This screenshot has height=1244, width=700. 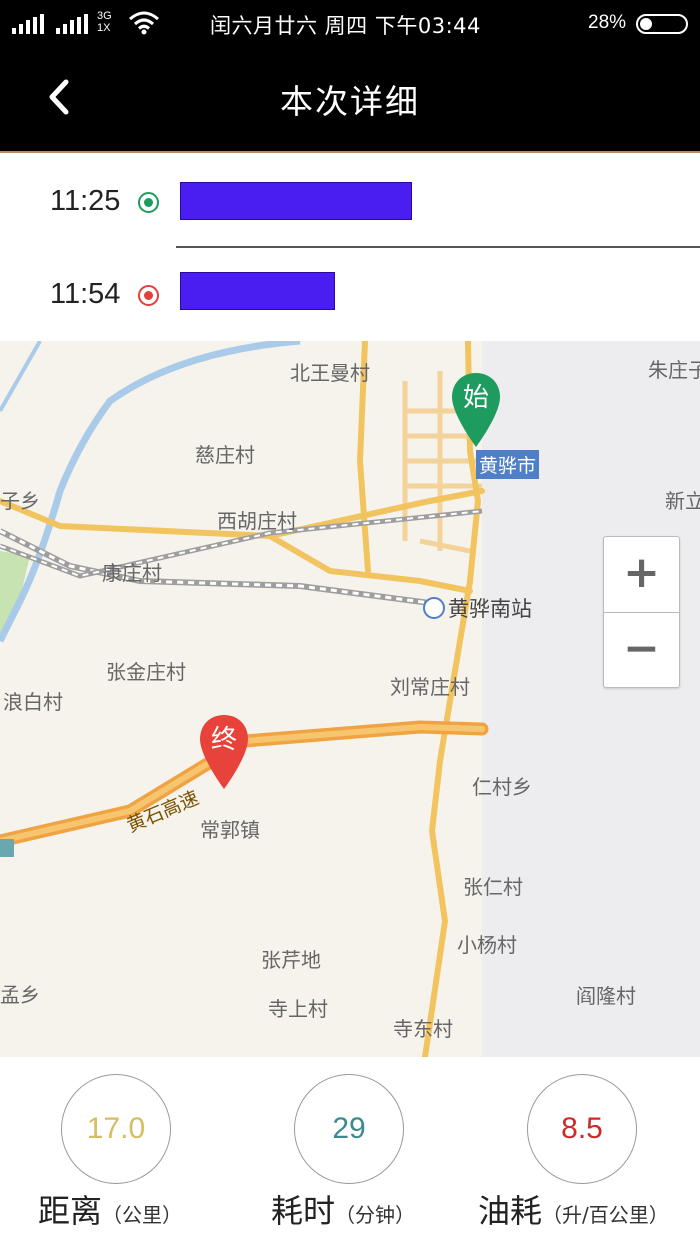 What do you see at coordinates (490, 609) in the screenshot?
I see `station-name: 黄骅南站` at bounding box center [490, 609].